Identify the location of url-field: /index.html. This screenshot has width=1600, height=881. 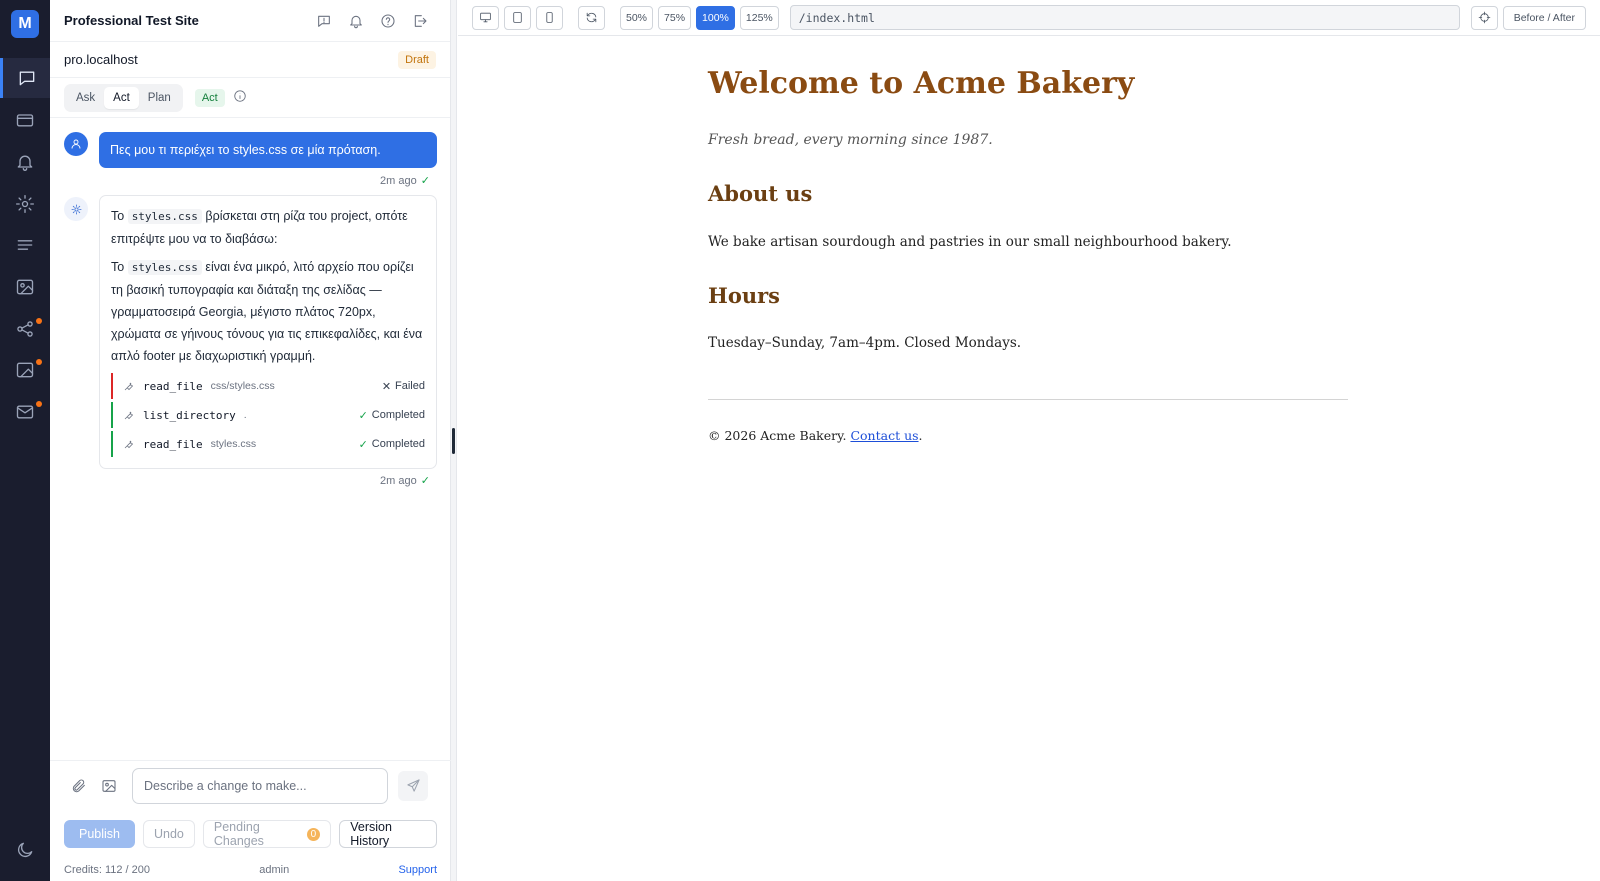
(1124, 17).